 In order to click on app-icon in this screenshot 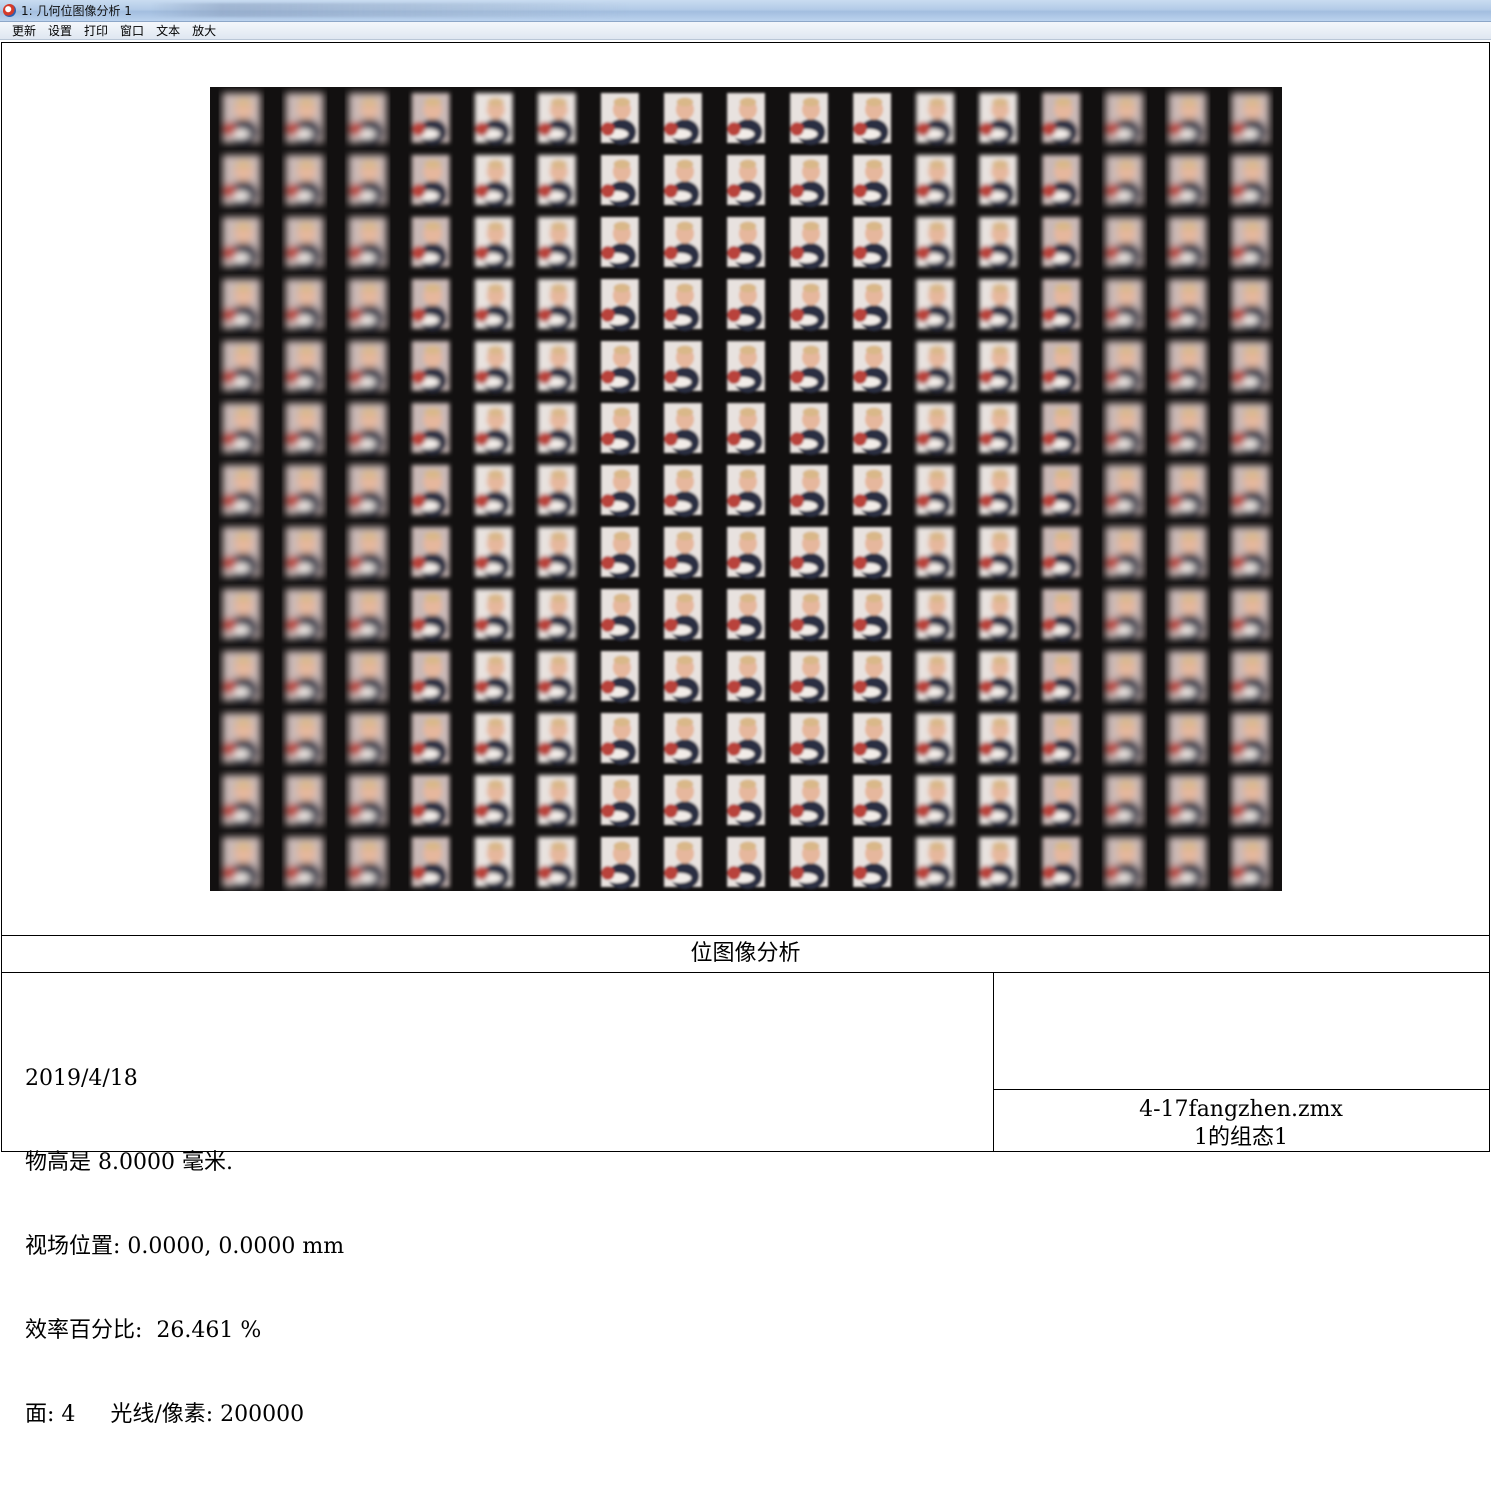, I will do `click(9, 10)`.